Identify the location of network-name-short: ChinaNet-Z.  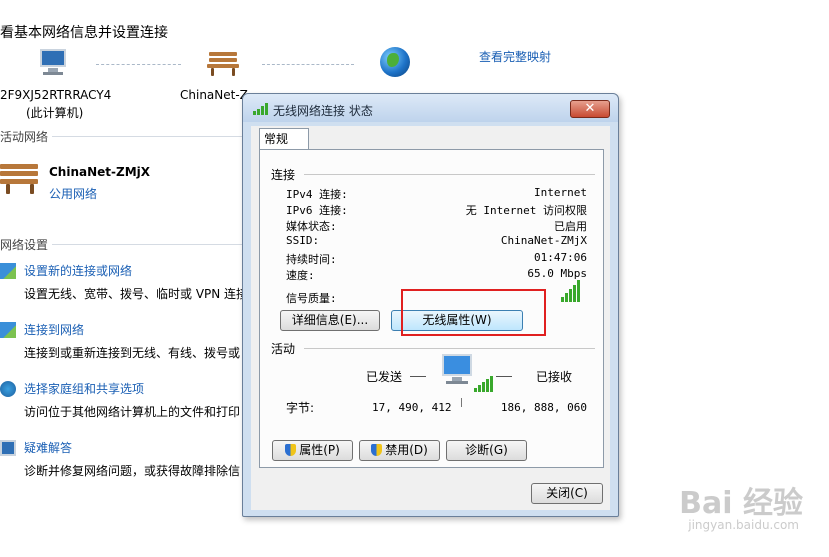
(214, 95).